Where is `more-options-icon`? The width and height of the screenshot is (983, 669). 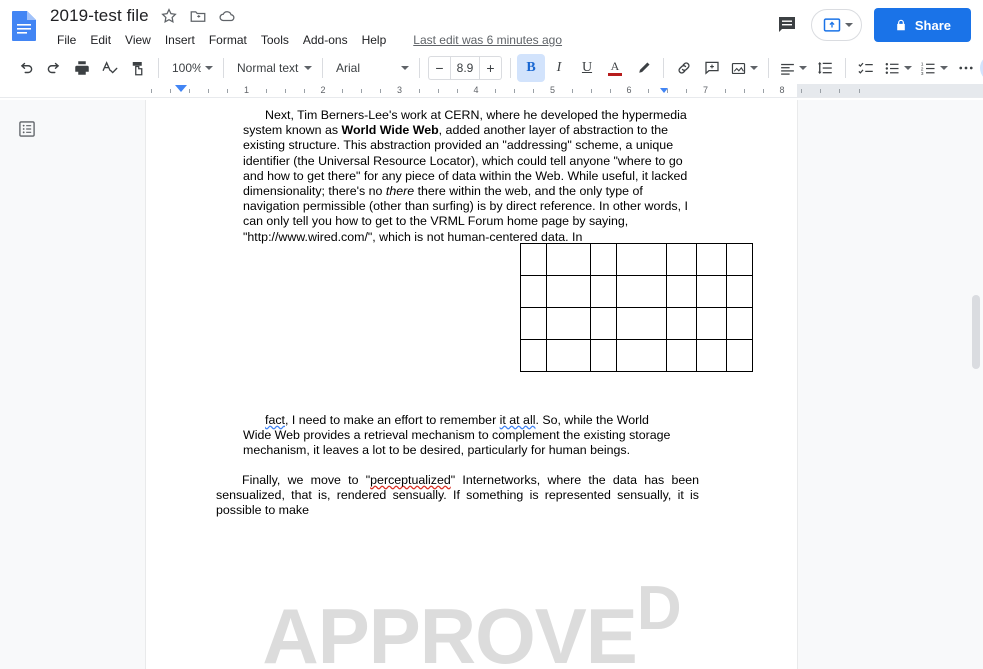
more-options-icon is located at coordinates (966, 68).